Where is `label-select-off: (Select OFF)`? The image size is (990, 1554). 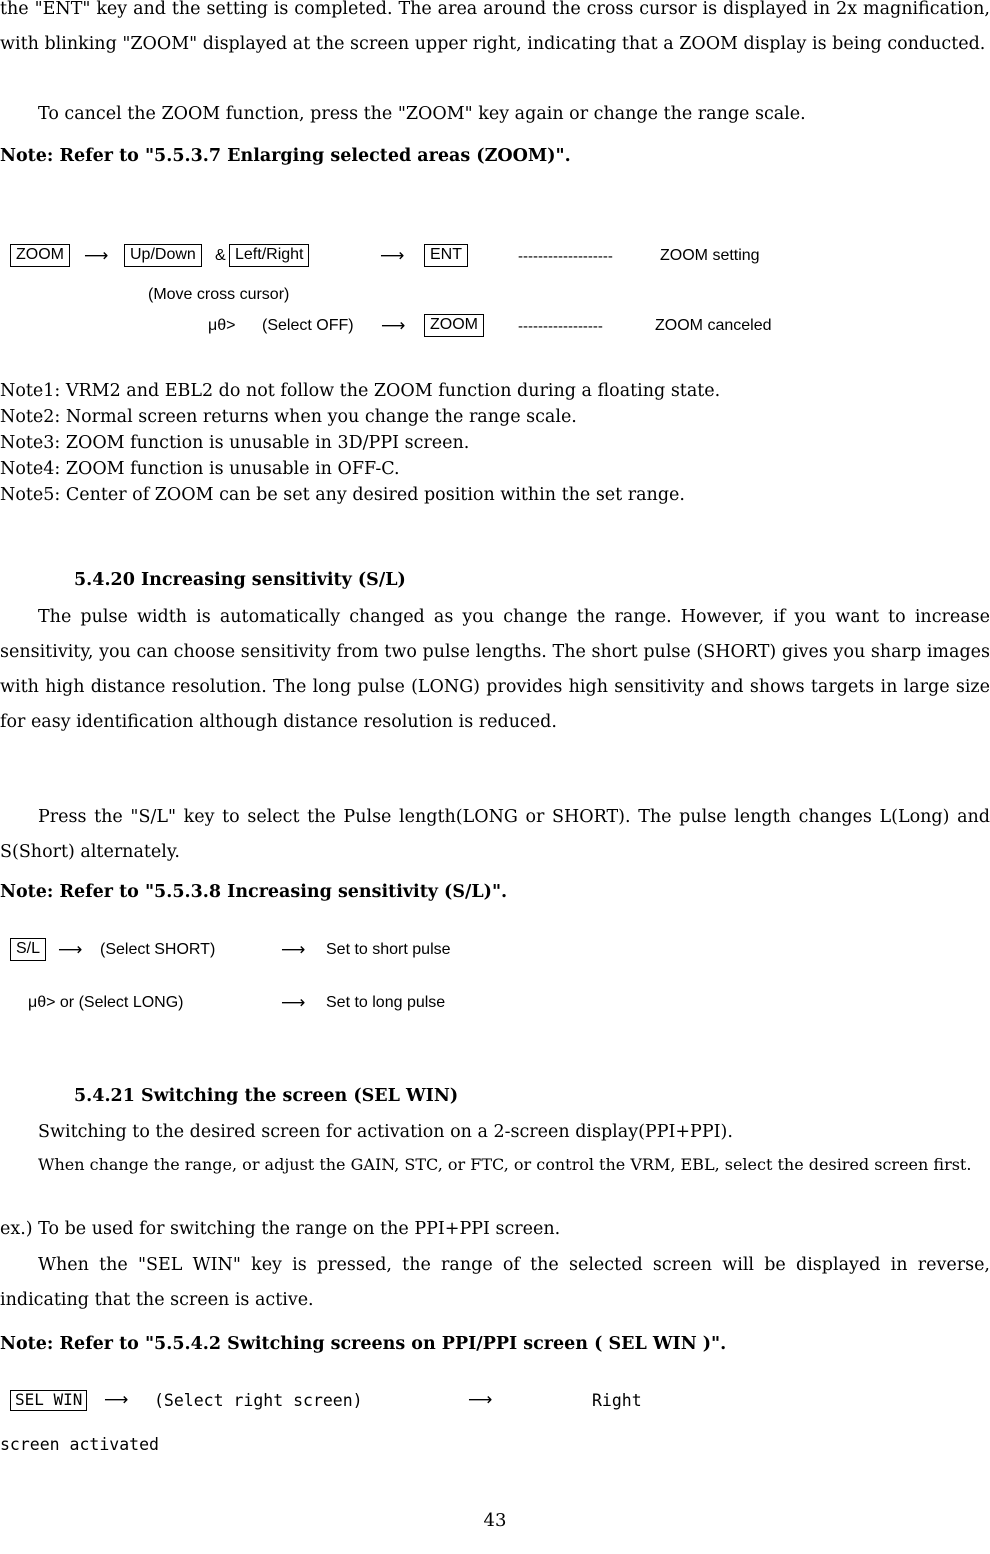
label-select-off: (Select OFF) is located at coordinates (308, 325).